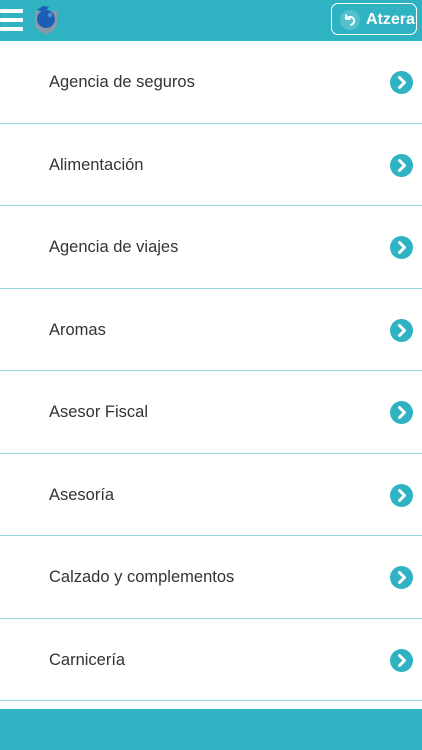 The image size is (422, 750). Describe the element at coordinates (211, 330) in the screenshot. I see `list-item: Aromas` at that location.